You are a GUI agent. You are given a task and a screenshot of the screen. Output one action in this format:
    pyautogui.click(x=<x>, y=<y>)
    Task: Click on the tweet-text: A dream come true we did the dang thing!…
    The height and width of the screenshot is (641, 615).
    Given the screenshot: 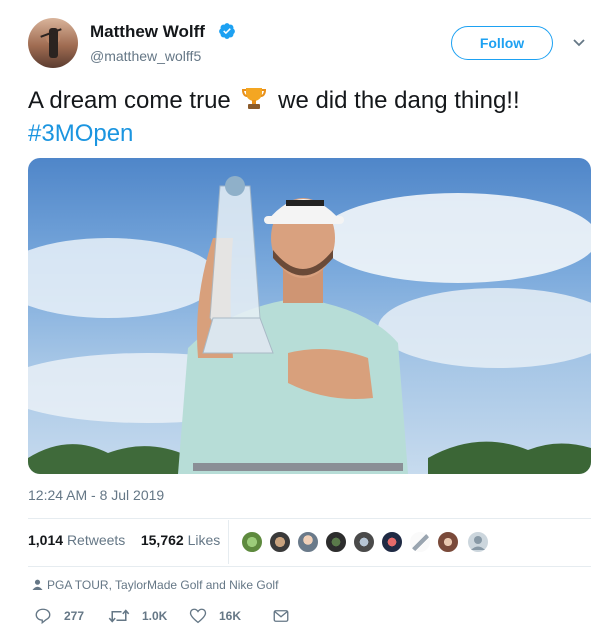 What is the action you would take?
    pyautogui.click(x=308, y=117)
    